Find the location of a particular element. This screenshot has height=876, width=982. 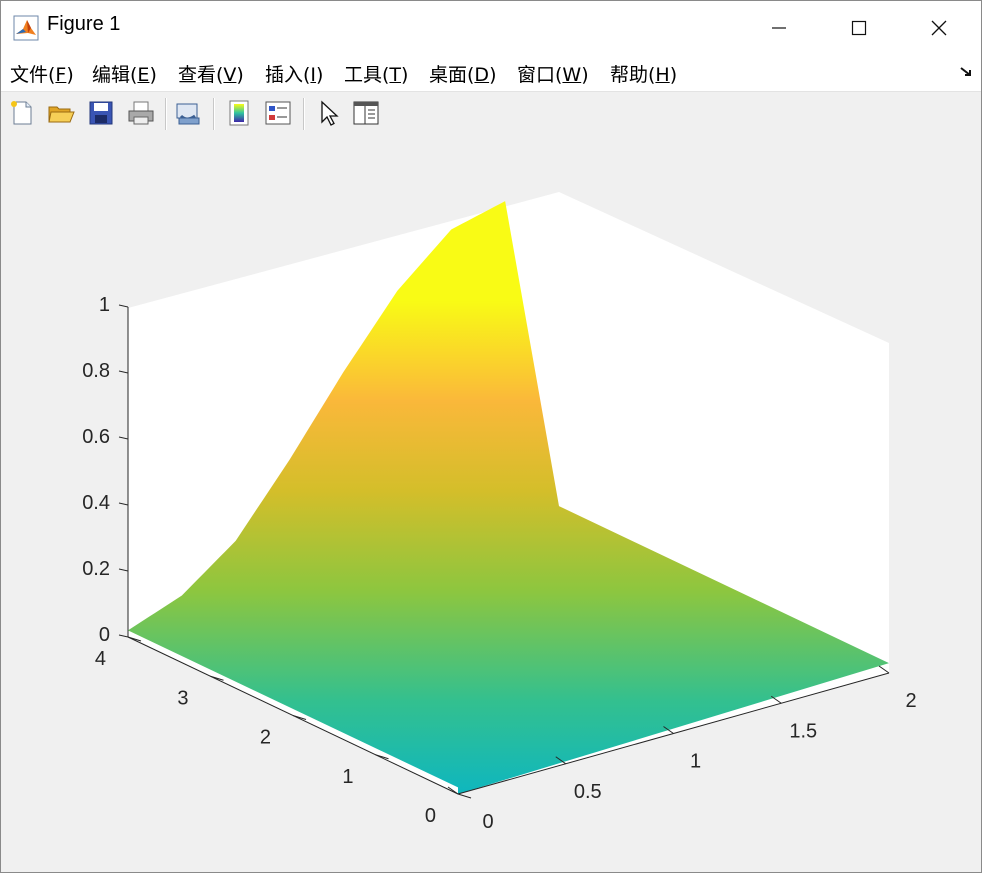

close-button is located at coordinates (939, 28).